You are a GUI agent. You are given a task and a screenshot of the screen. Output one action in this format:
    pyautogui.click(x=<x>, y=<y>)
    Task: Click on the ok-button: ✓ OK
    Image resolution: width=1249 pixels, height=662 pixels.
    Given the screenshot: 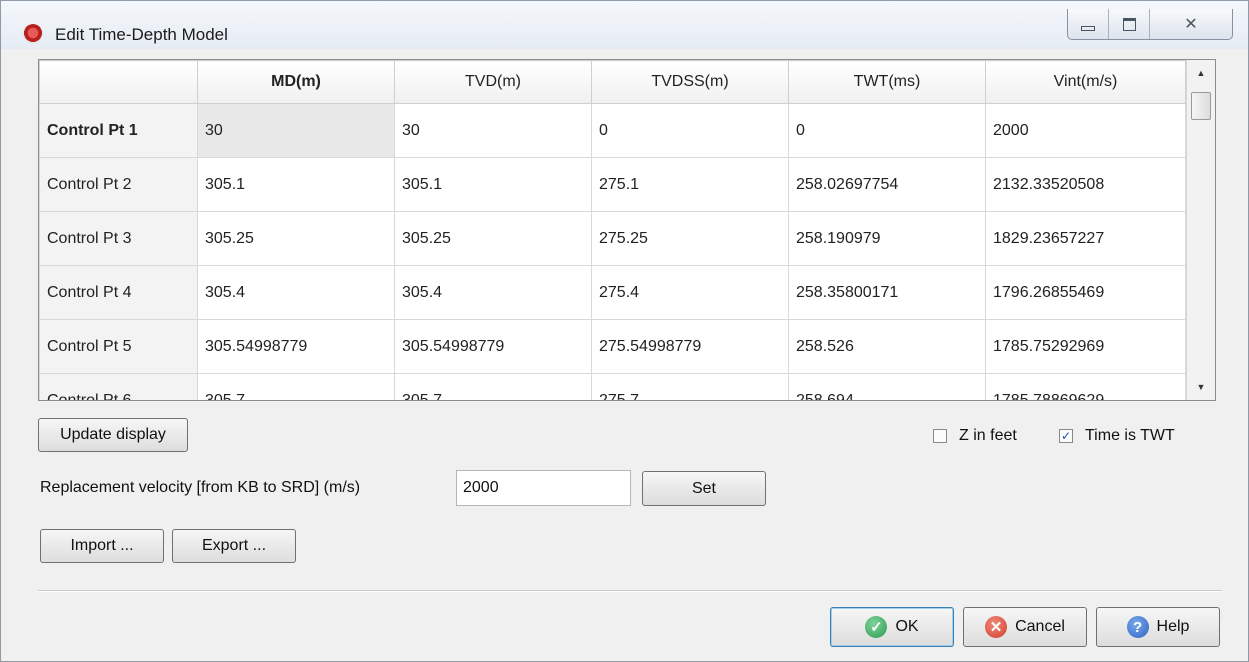 What is the action you would take?
    pyautogui.click(x=892, y=627)
    